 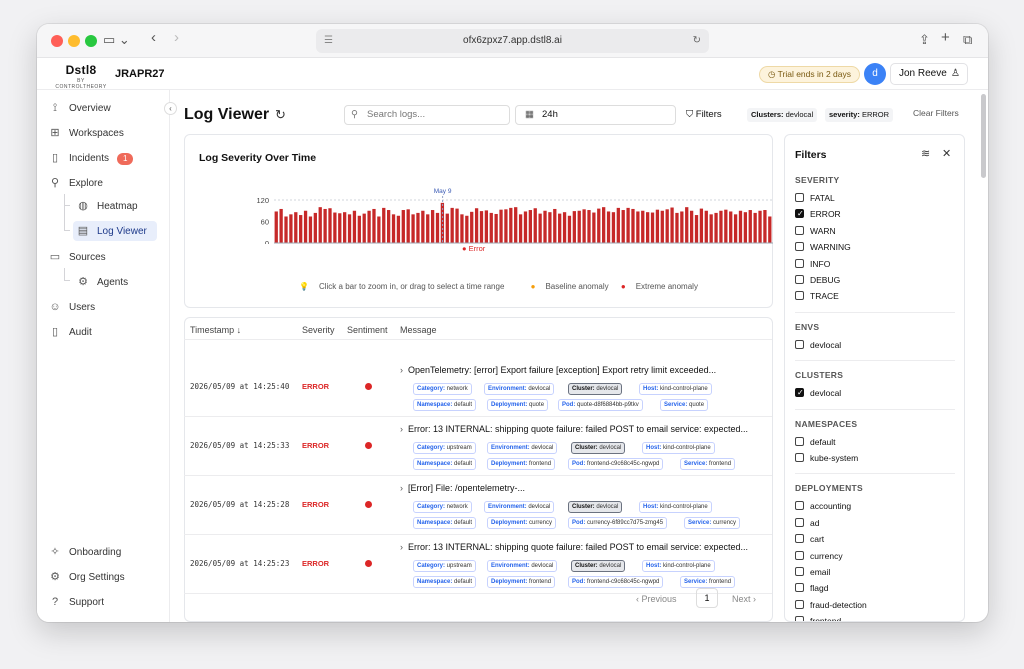 I want to click on page-settings-icon: ☰, so click(x=328, y=41).